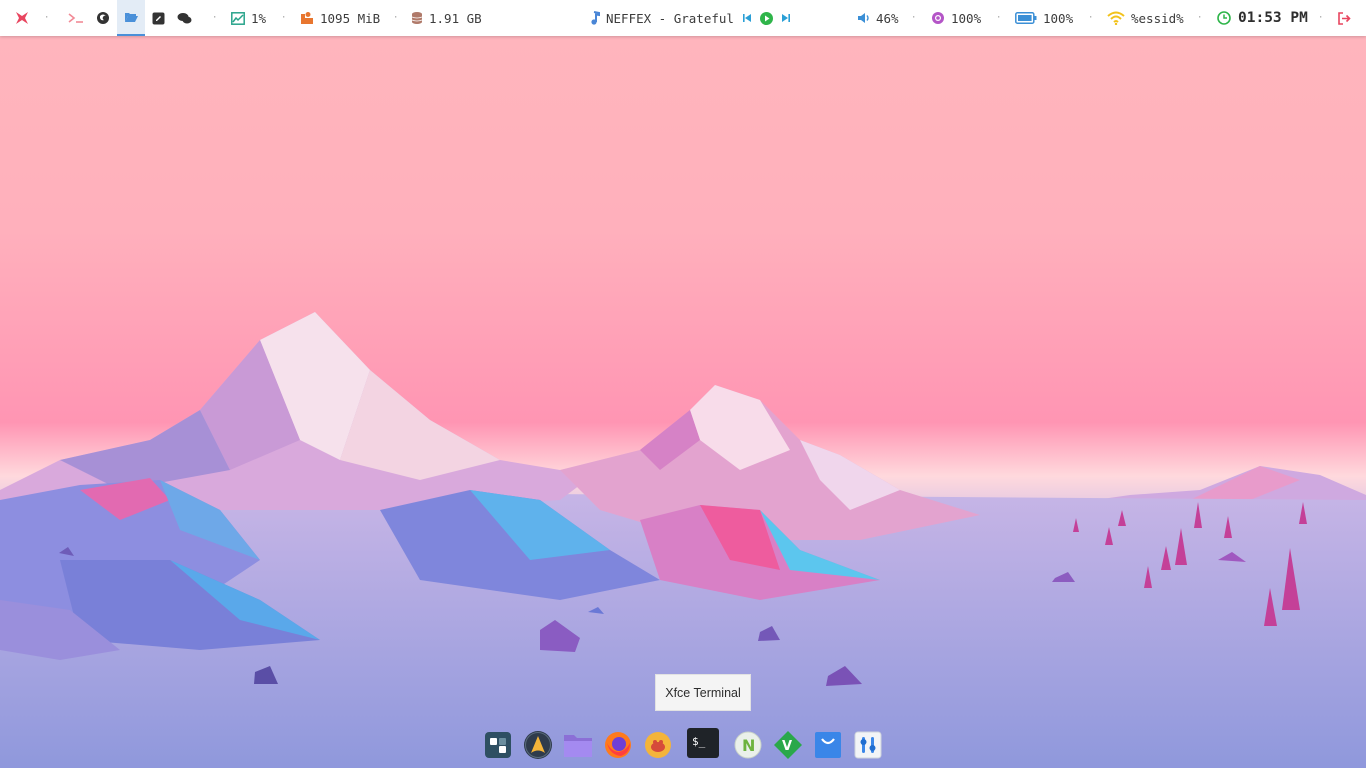 The height and width of the screenshot is (768, 1366). I want to click on battery-icon, so click(1026, 18).